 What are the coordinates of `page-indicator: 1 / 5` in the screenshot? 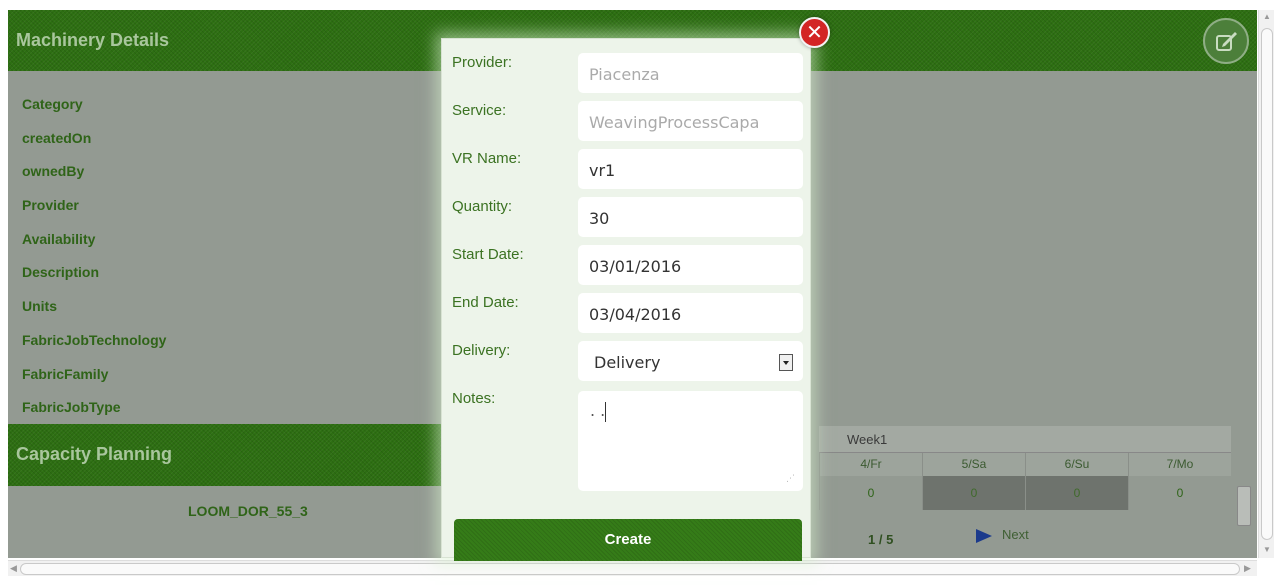 It's located at (881, 539).